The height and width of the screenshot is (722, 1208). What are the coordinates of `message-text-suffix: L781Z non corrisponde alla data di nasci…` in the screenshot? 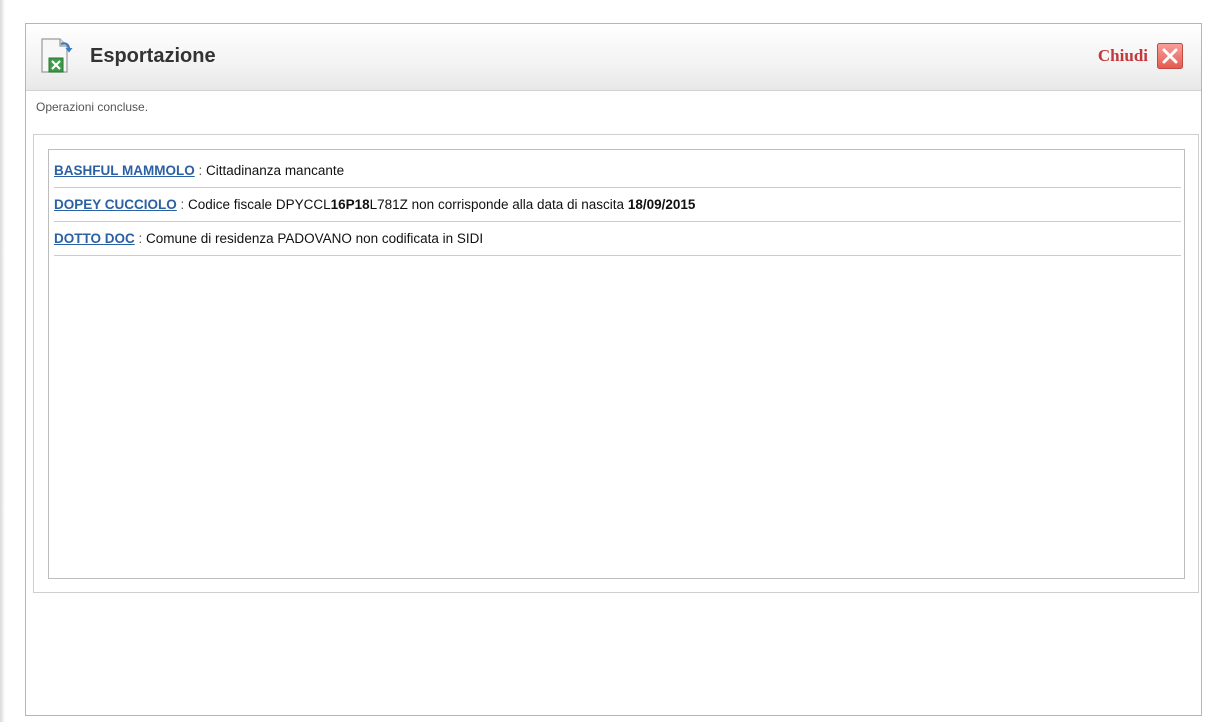 It's located at (498, 204).